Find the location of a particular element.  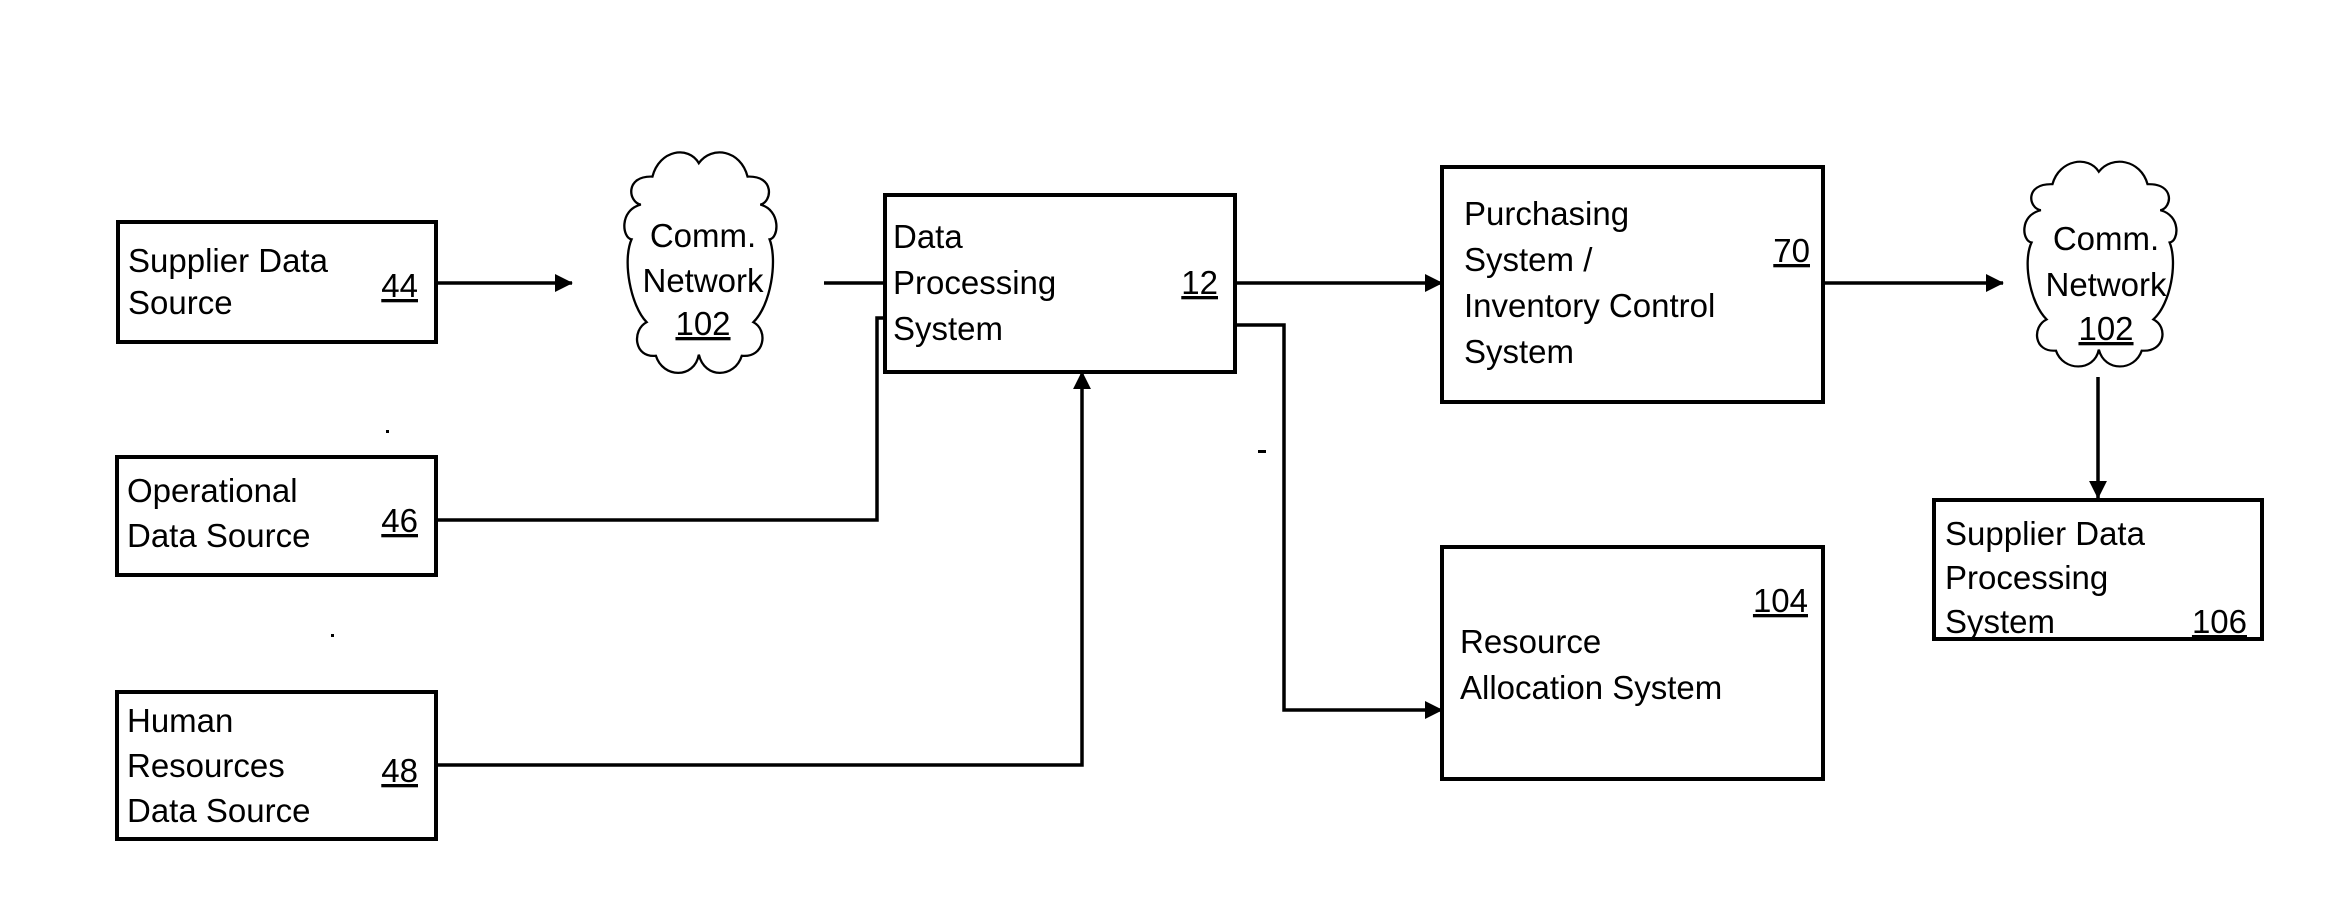

node-comm-network-right: Comm. Network 102 is located at coordinates (2100, 264).